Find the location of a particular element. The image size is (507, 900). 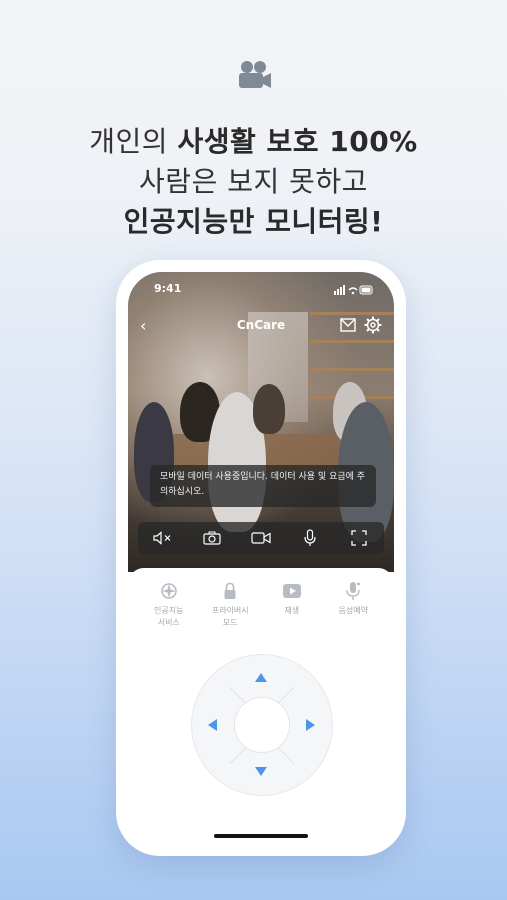

speaker-mute-icon is located at coordinates (161, 538).